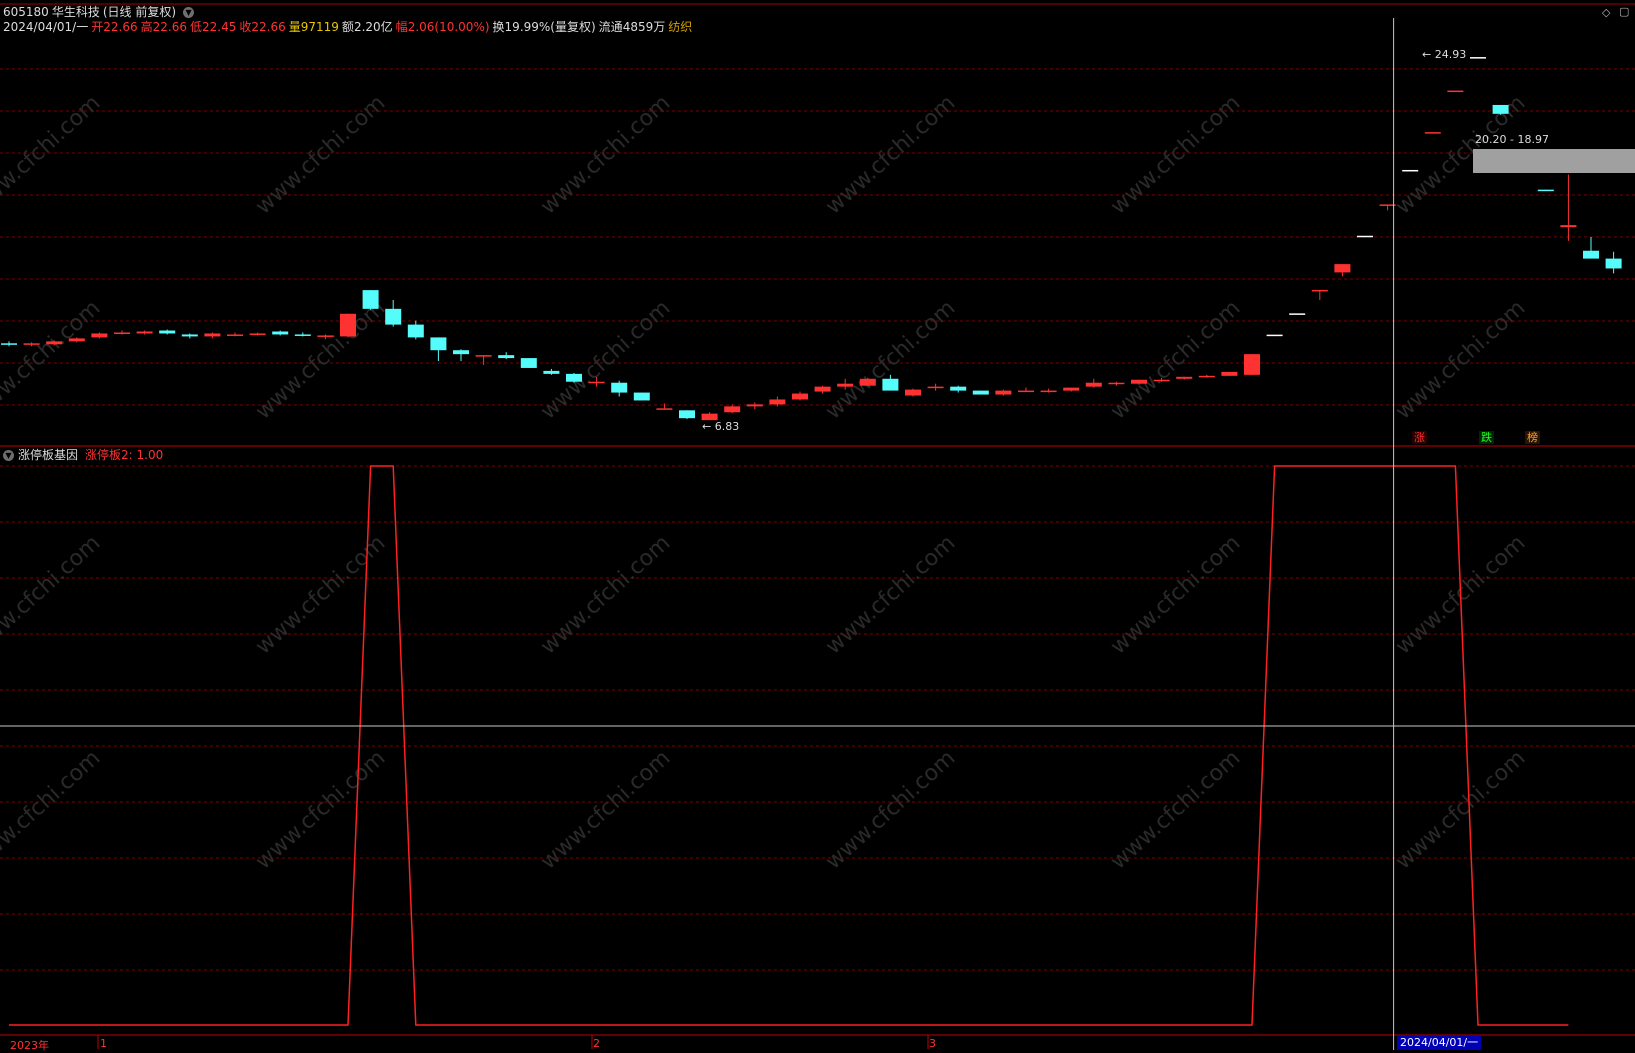  I want to click on cursor-date-label: 2024/04/01/一, so click(1439, 1043).